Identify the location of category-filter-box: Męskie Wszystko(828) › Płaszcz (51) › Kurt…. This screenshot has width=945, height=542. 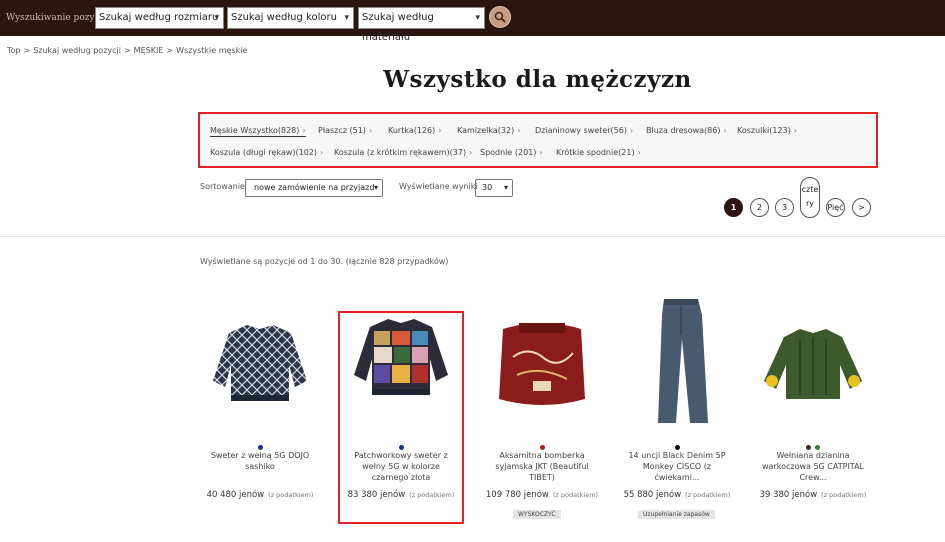
(538, 140).